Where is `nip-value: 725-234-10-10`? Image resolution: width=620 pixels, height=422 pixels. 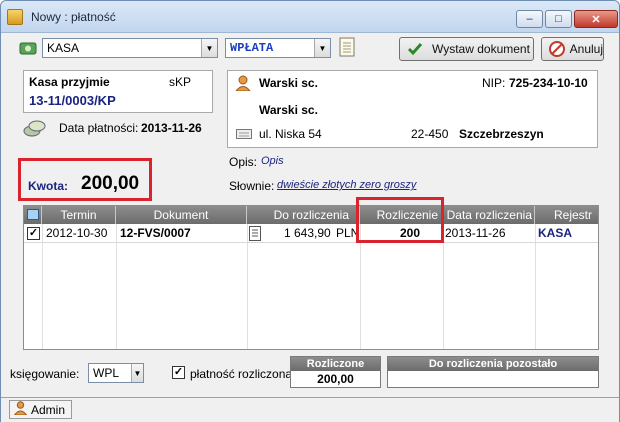
nip-value: 725-234-10-10 is located at coordinates (548, 83).